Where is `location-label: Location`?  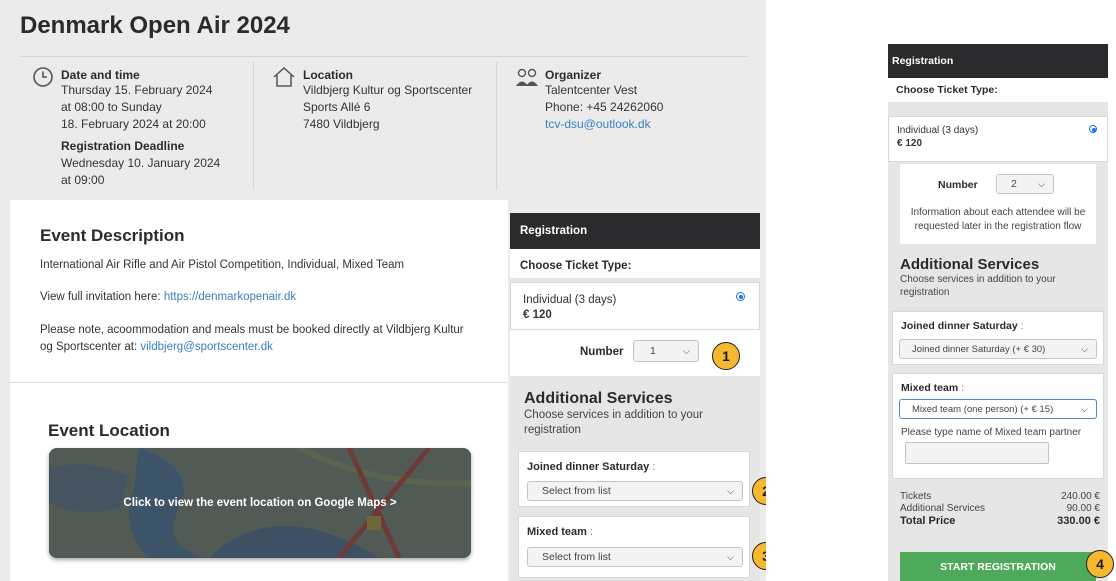 location-label: Location is located at coordinates (328, 75).